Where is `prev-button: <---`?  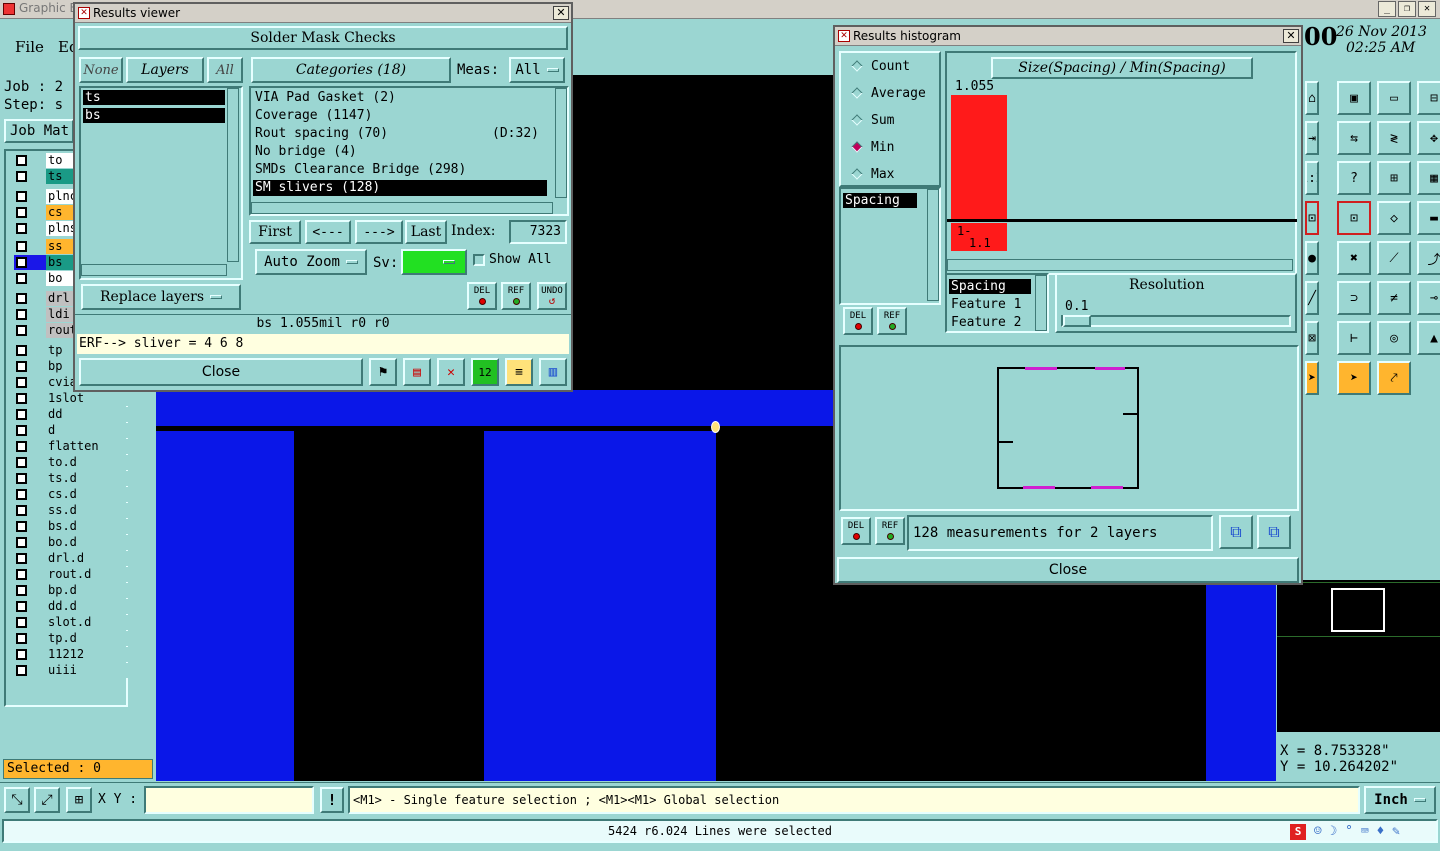
prev-button: <--- is located at coordinates (328, 232).